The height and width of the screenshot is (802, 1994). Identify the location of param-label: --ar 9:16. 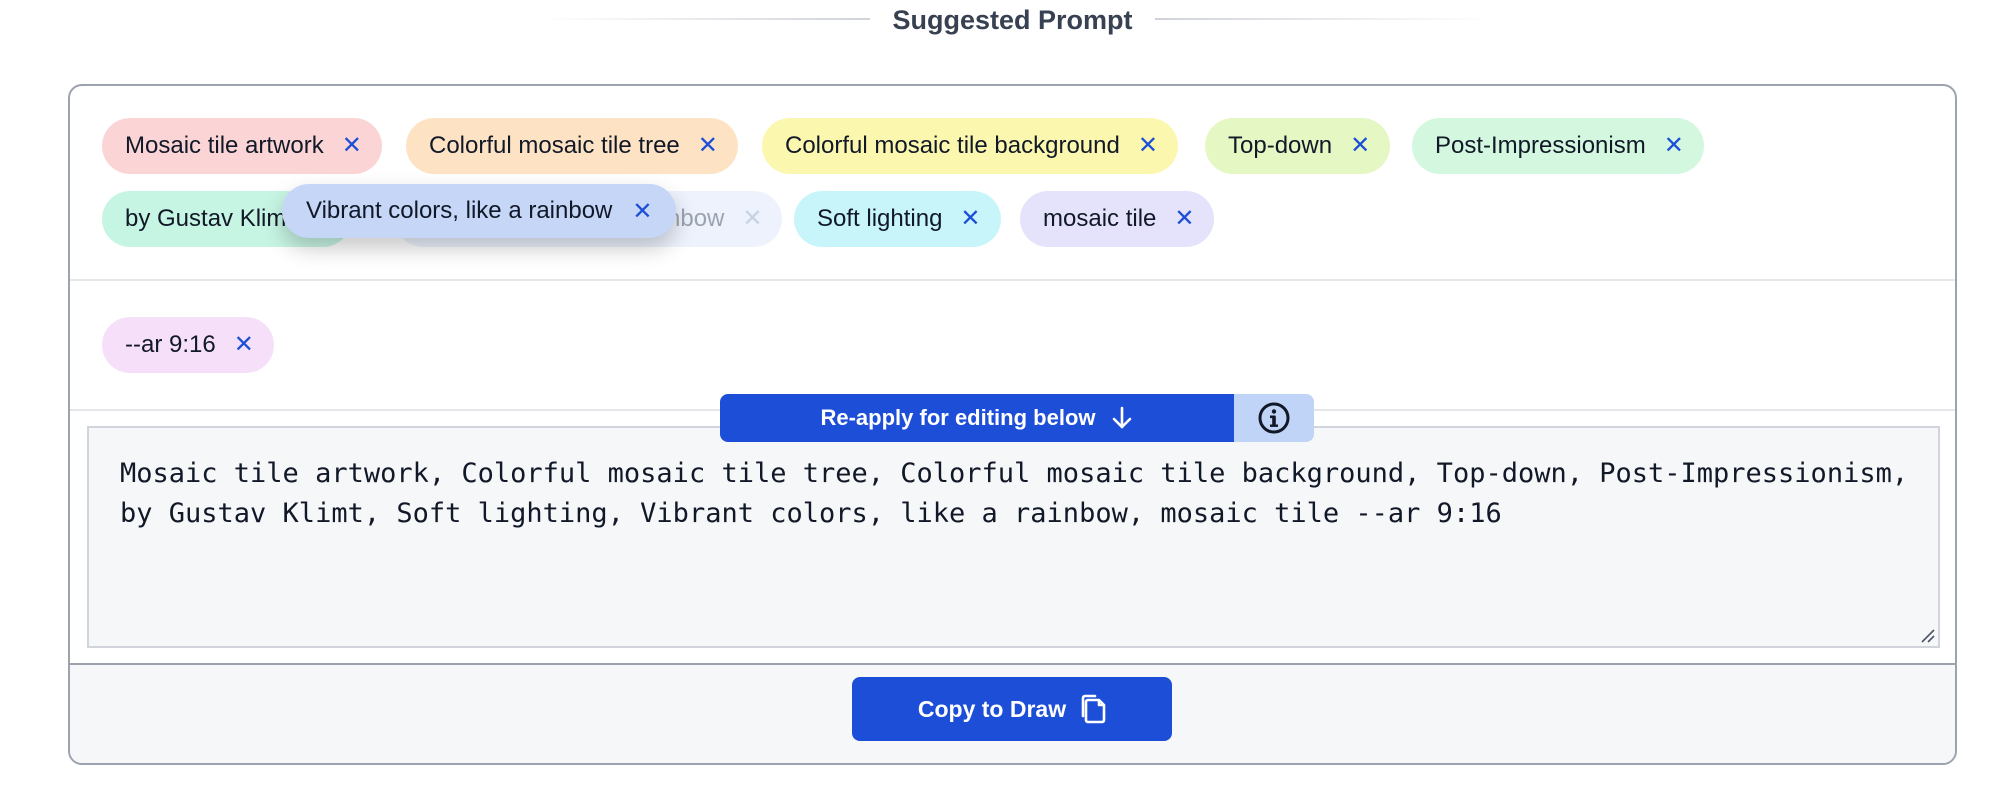
(170, 344).